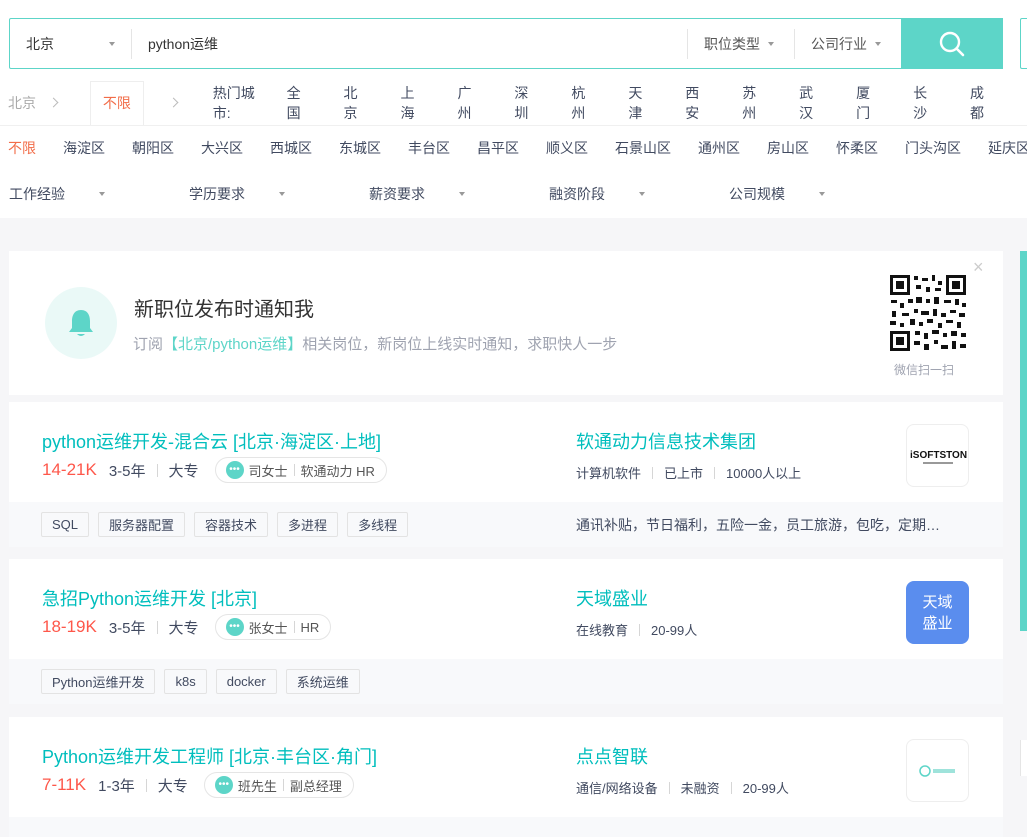 This screenshot has height=837, width=1027. I want to click on district-item: 通州区, so click(719, 148).